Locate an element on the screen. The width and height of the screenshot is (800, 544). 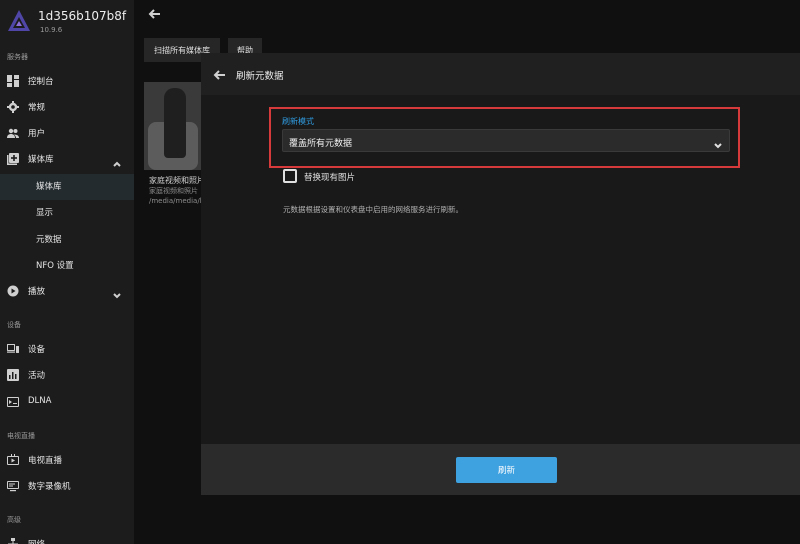
sidebar-subitem-nfo: NFO 设置 is located at coordinates (67, 266).